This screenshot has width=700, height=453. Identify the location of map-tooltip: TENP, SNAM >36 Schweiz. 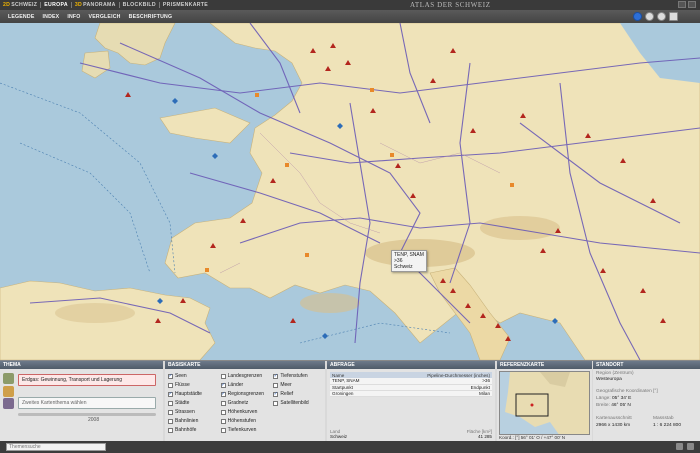
(409, 261).